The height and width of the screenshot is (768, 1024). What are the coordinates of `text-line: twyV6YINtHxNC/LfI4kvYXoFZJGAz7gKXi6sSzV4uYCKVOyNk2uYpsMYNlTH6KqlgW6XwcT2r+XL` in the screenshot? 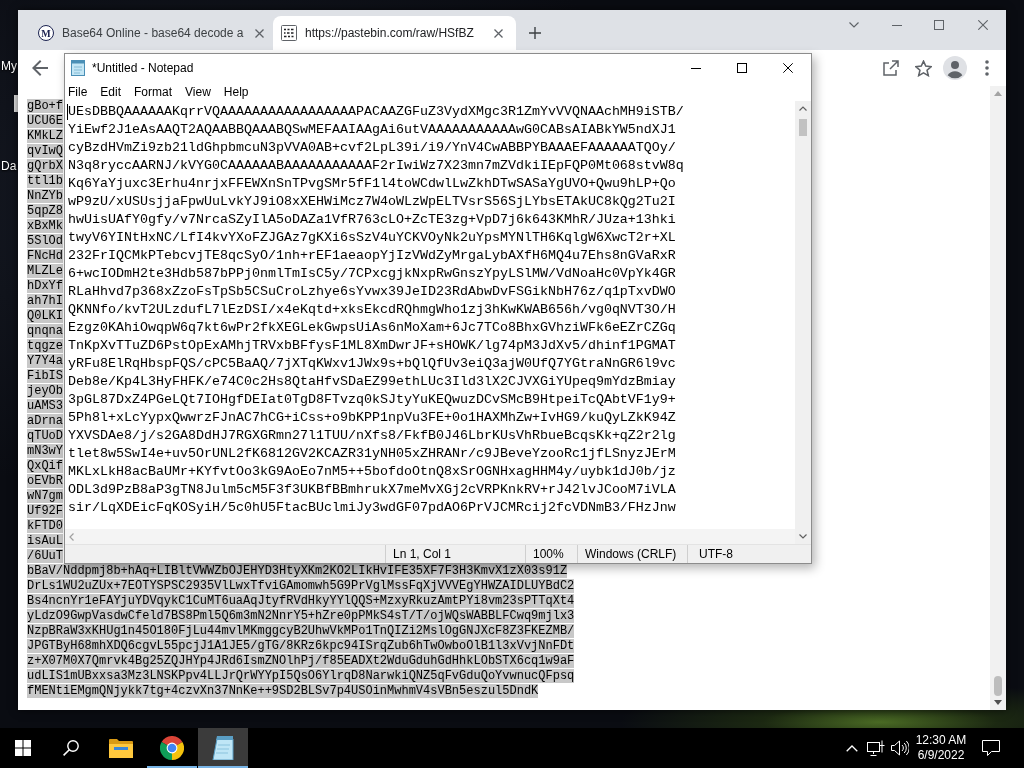 It's located at (372, 237).